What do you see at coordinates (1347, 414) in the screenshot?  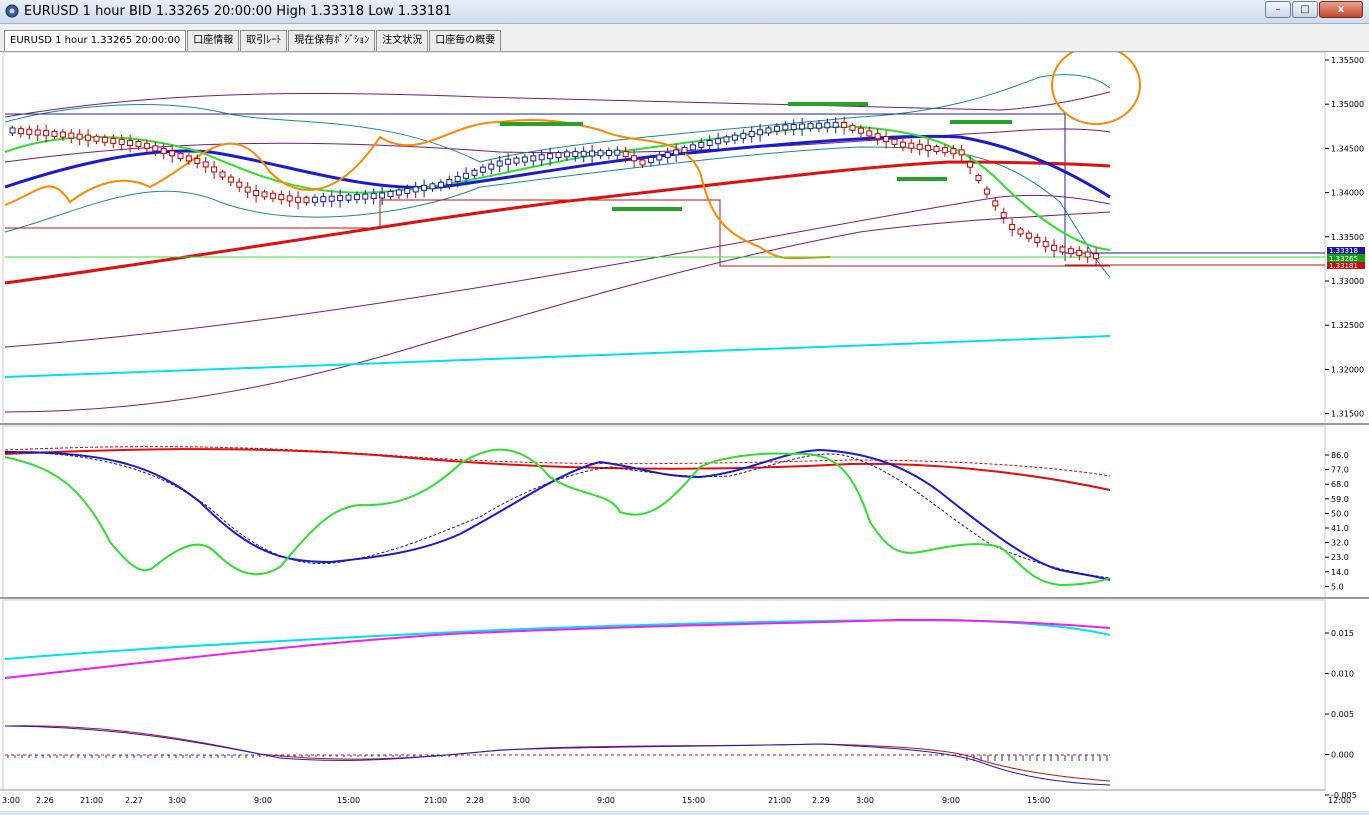 I see `axis-tick-label: 1.31500` at bounding box center [1347, 414].